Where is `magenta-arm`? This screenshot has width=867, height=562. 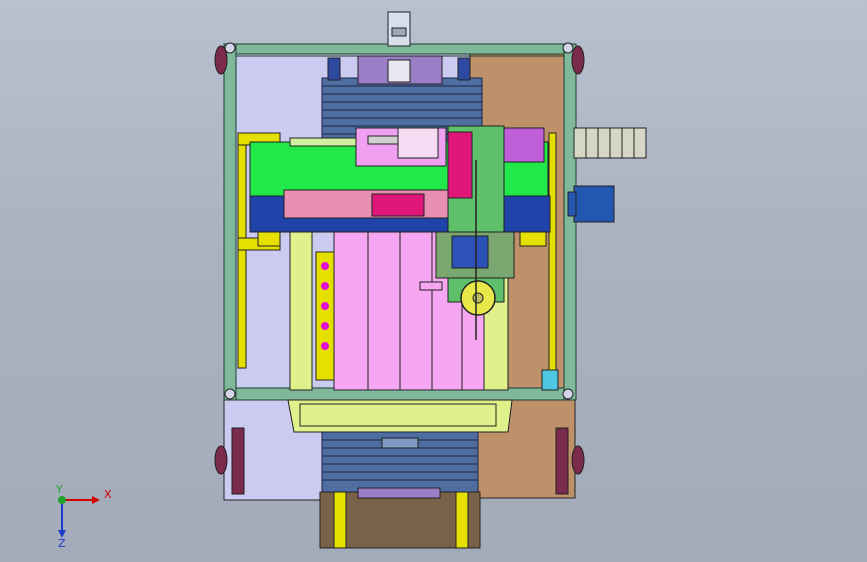
magenta-arm is located at coordinates (460, 165).